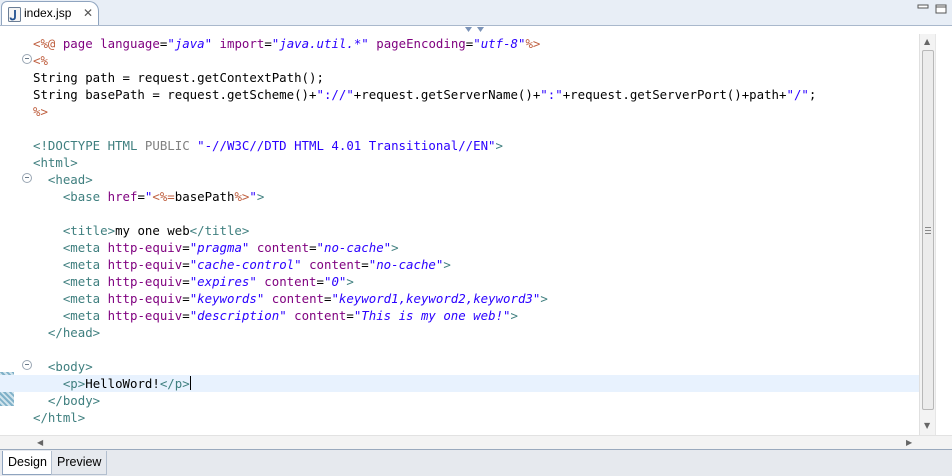  I want to click on code-line: %>, so click(476, 111).